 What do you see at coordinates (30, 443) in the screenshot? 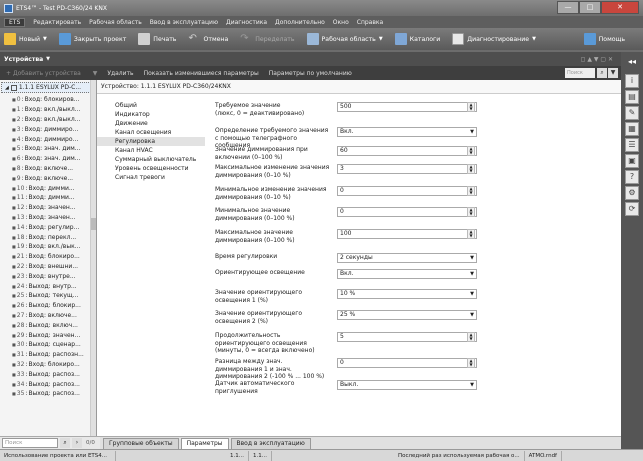
I see `tree-search-input: Поиск` at bounding box center [30, 443].